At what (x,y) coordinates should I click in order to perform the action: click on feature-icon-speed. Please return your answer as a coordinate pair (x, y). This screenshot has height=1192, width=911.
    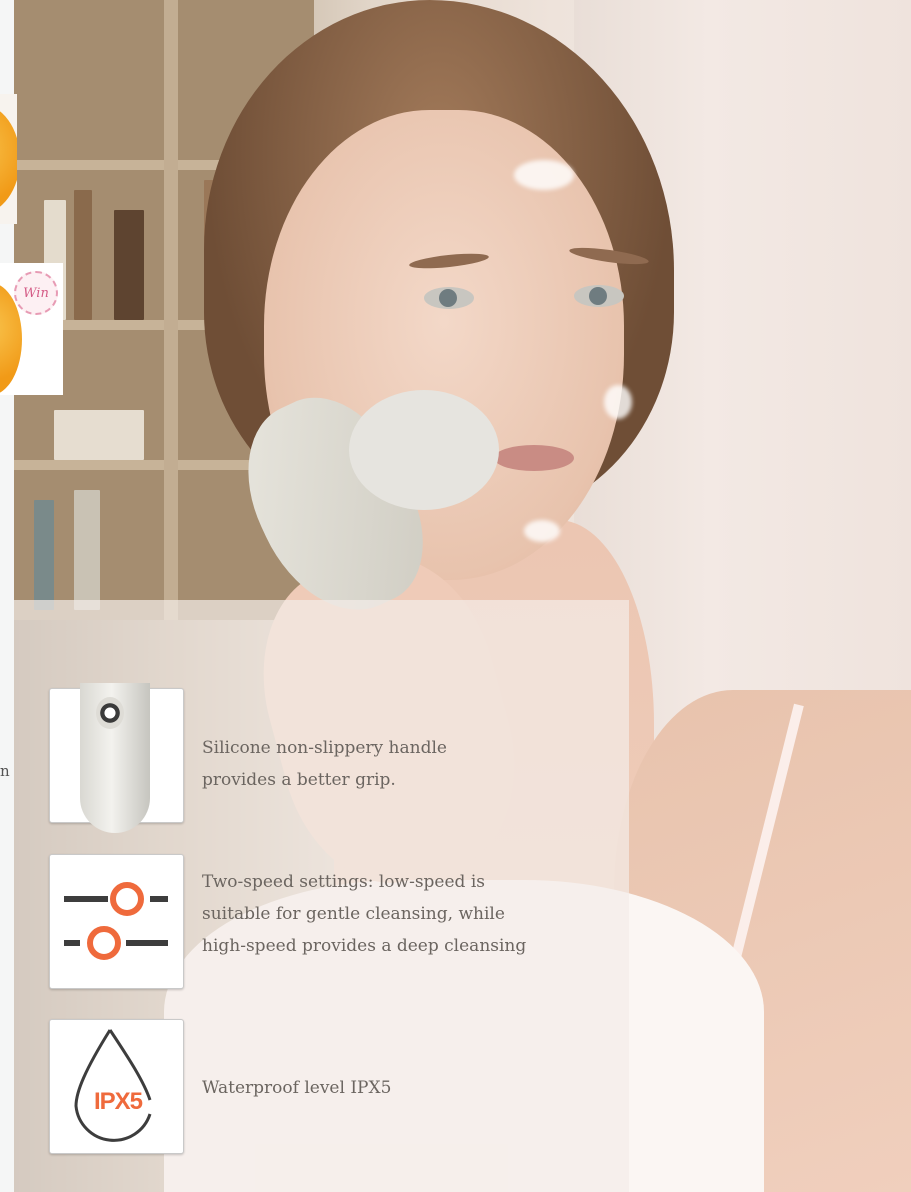
    Looking at the image, I should click on (116, 921).